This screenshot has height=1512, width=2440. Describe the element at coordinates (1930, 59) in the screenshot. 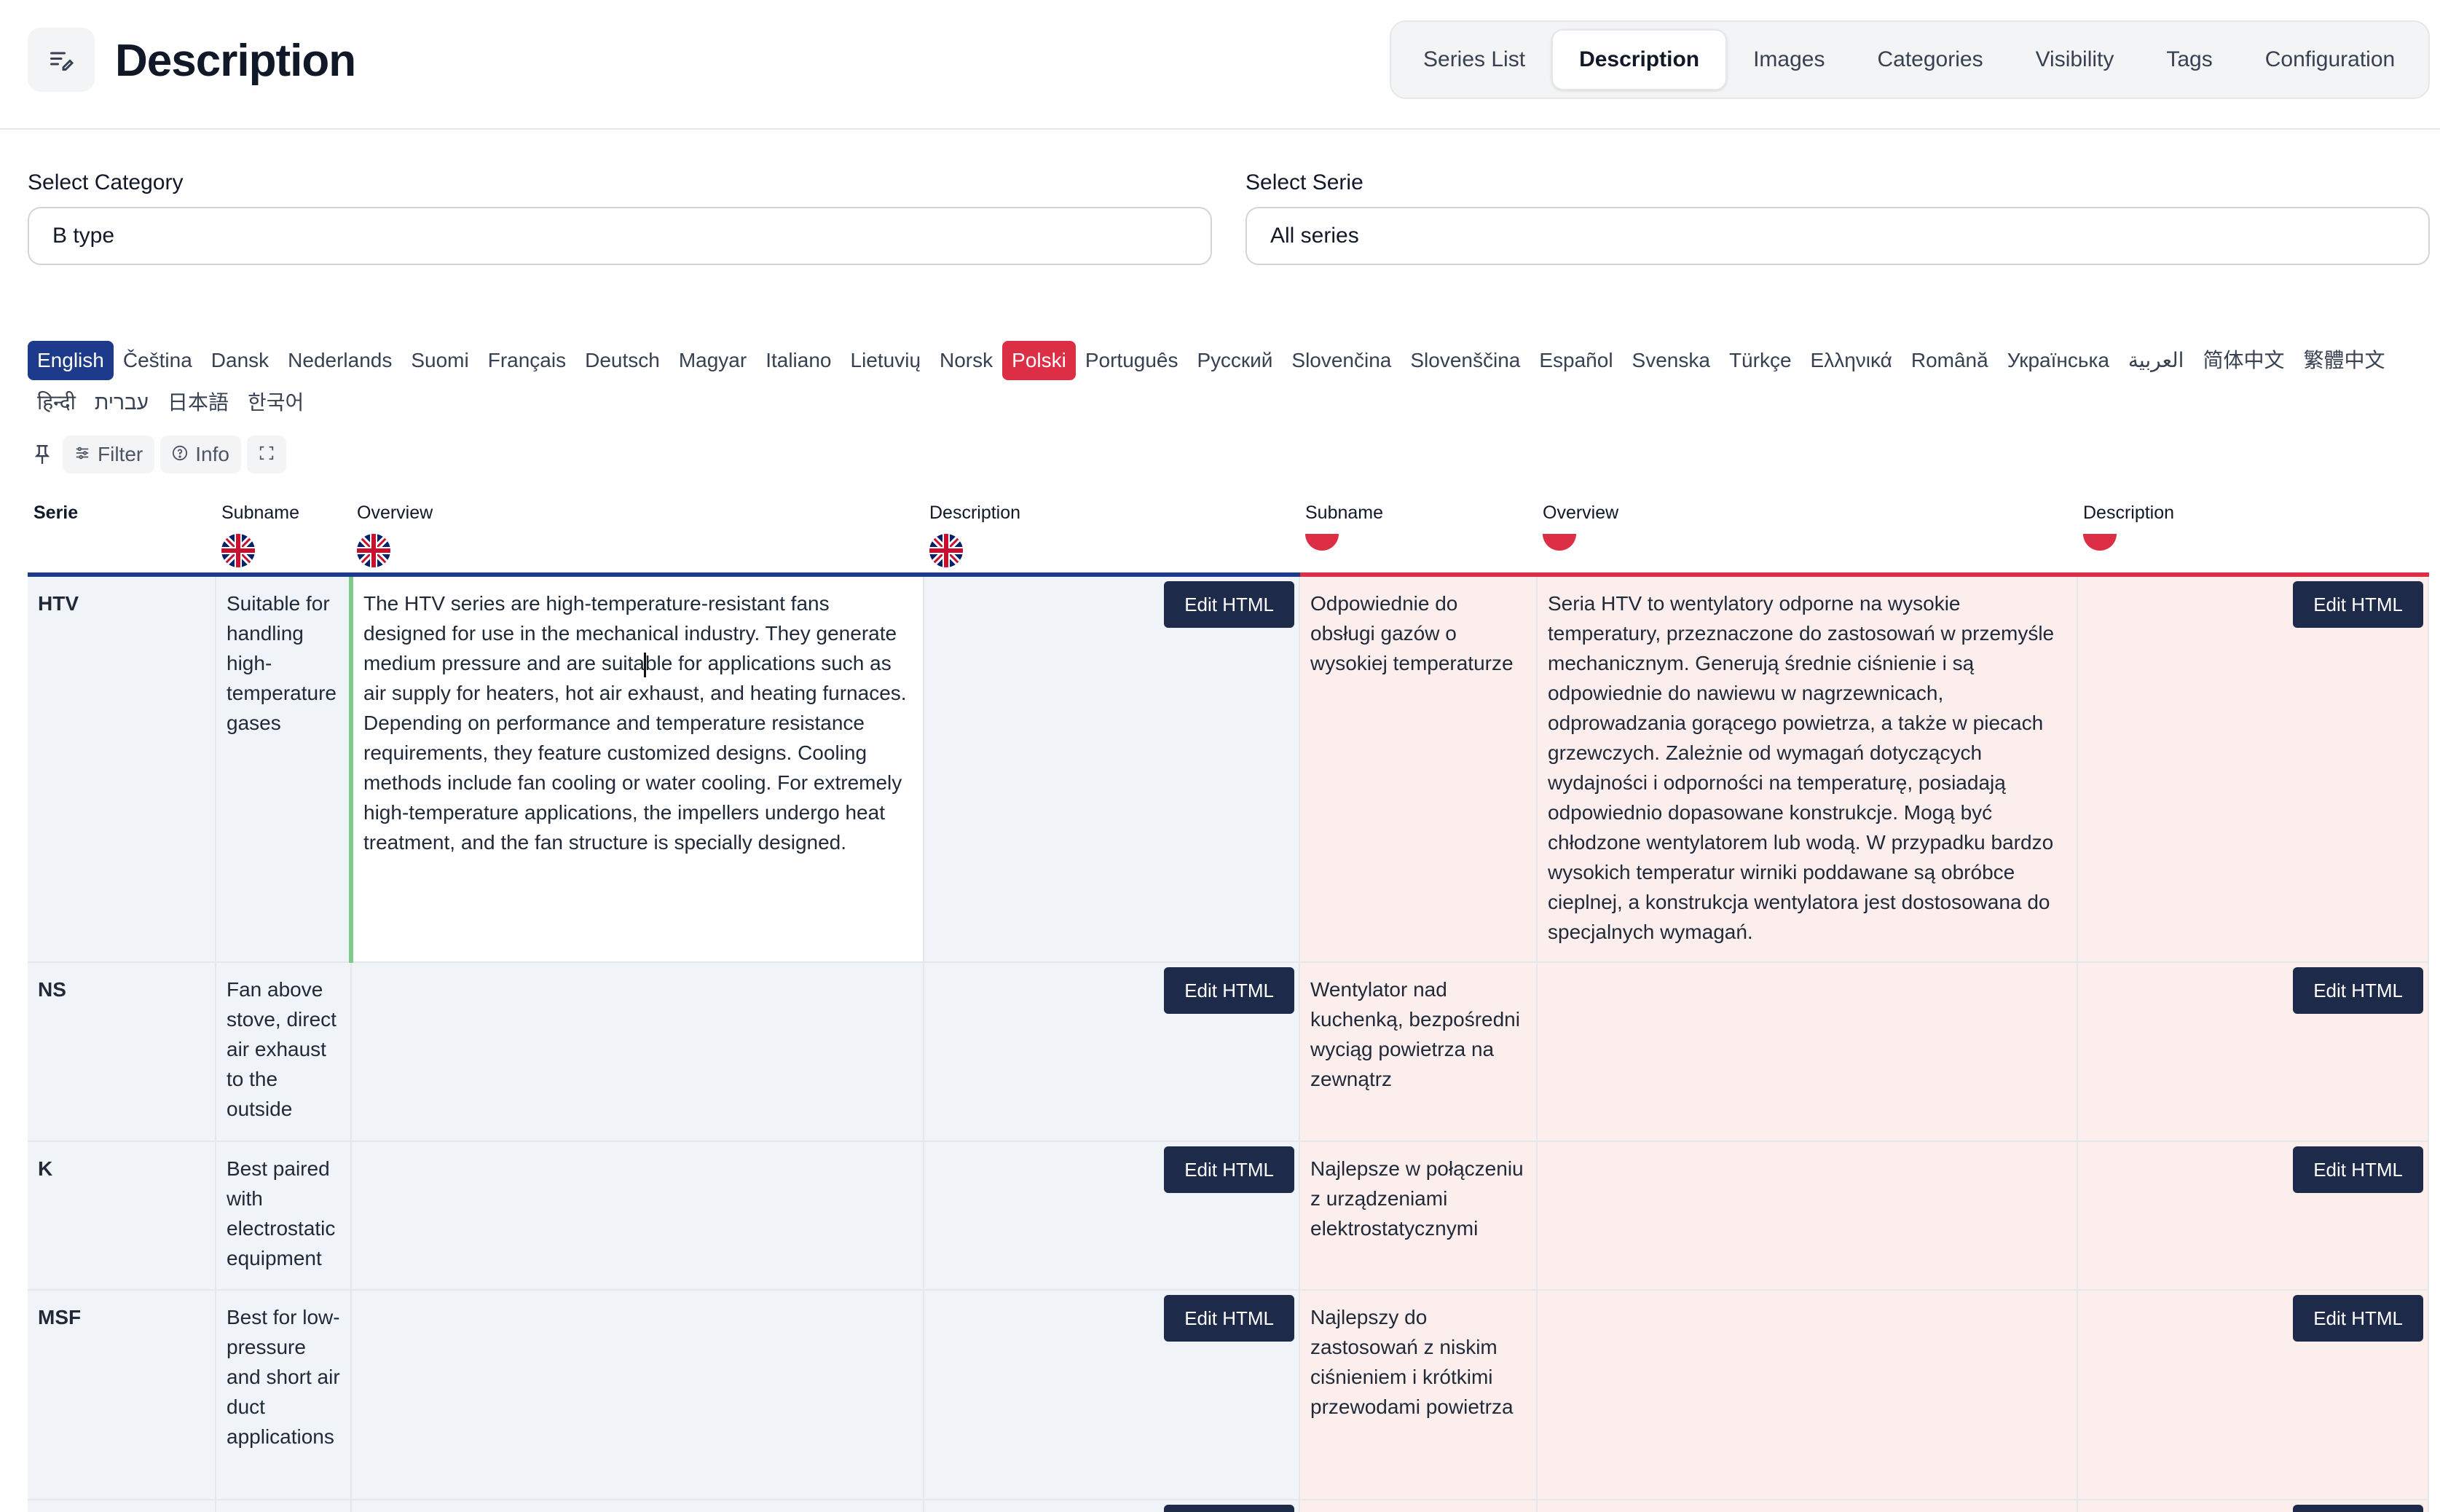

I see `tab-categories: Categories` at that location.